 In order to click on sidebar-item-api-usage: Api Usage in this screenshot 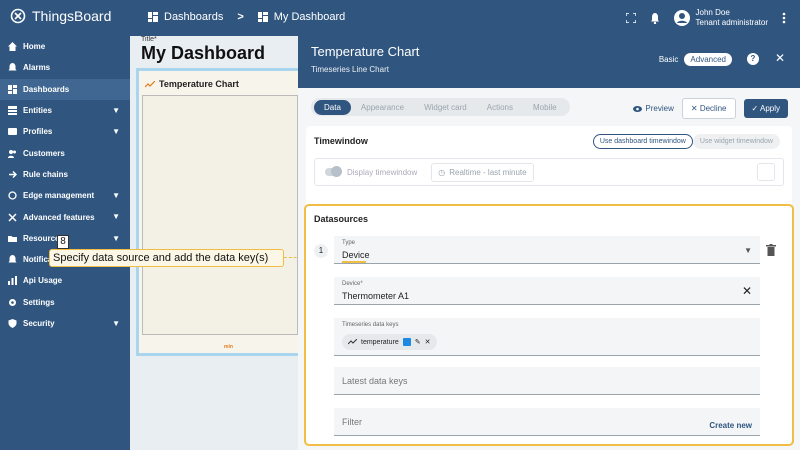, I will do `click(65, 280)`.